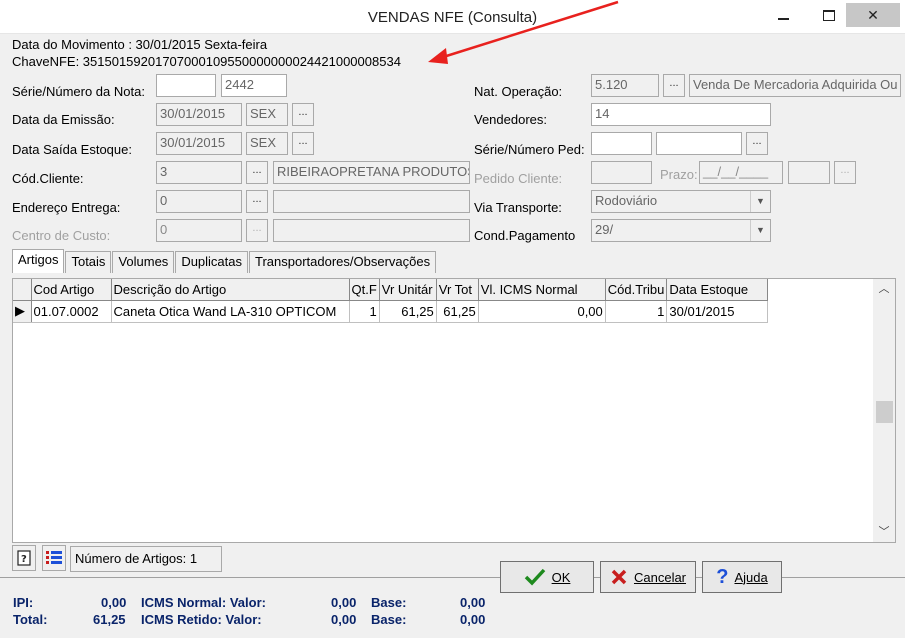 This screenshot has width=905, height=638. Describe the element at coordinates (722, 576) in the screenshot. I see `question-mark-icon: ?` at that location.